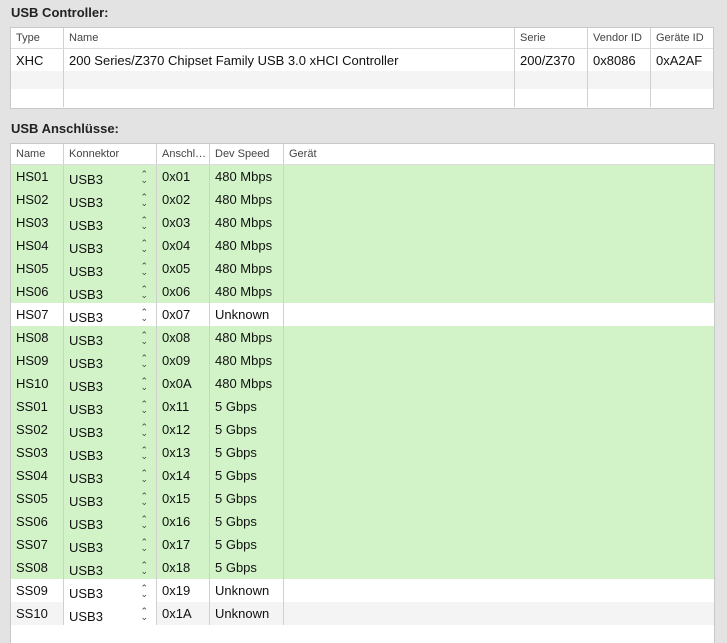  What do you see at coordinates (37, 567) in the screenshot?
I see `port-name: SS08` at bounding box center [37, 567].